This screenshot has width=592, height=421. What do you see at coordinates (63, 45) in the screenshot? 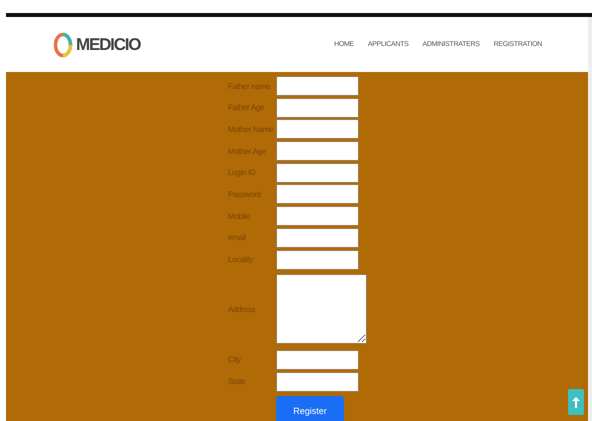
I see `ring-logo-icon` at bounding box center [63, 45].